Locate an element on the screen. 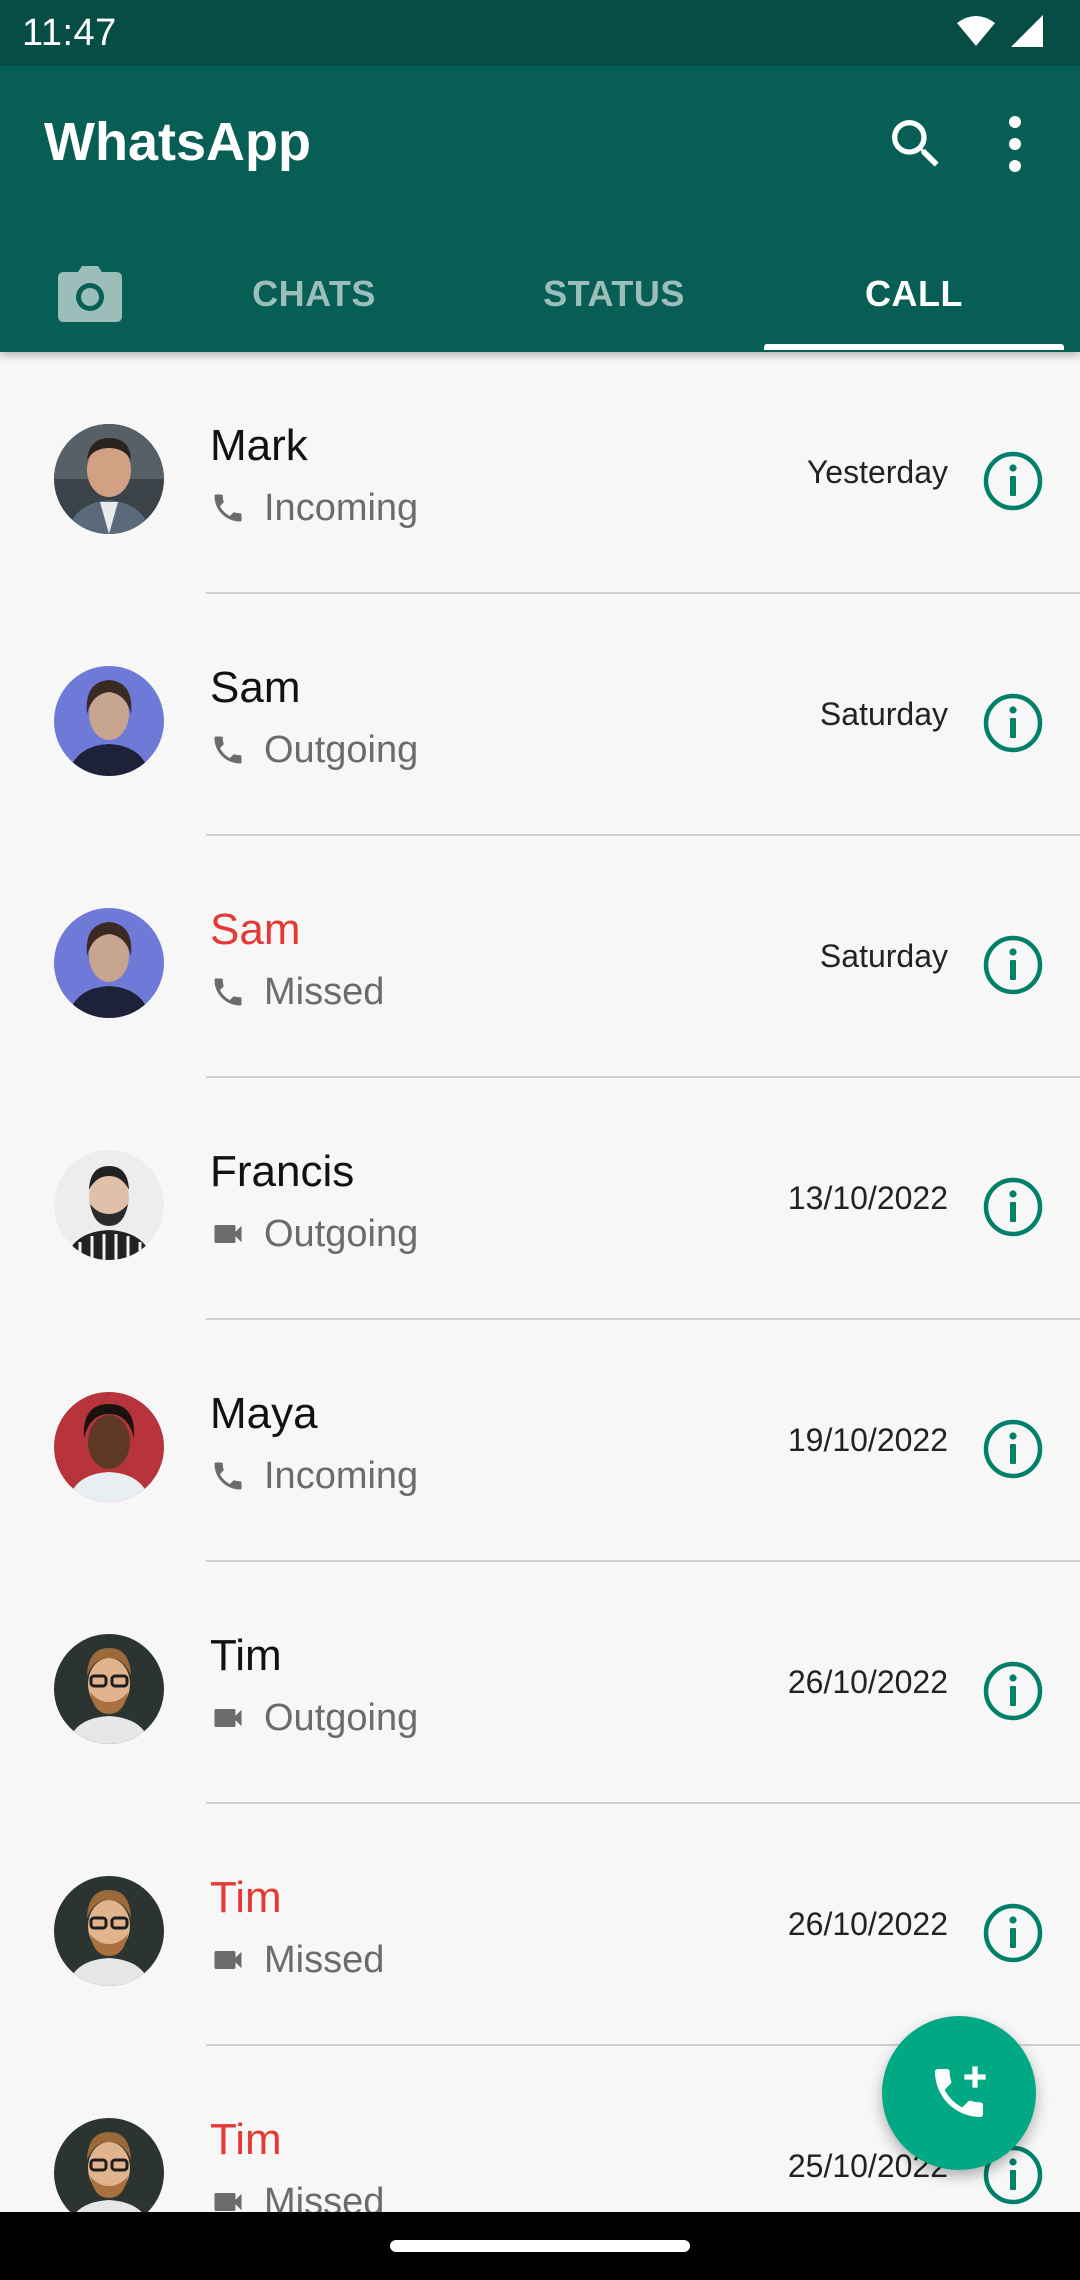 The image size is (1080, 2280). navigation-bar is located at coordinates (540, 2246).